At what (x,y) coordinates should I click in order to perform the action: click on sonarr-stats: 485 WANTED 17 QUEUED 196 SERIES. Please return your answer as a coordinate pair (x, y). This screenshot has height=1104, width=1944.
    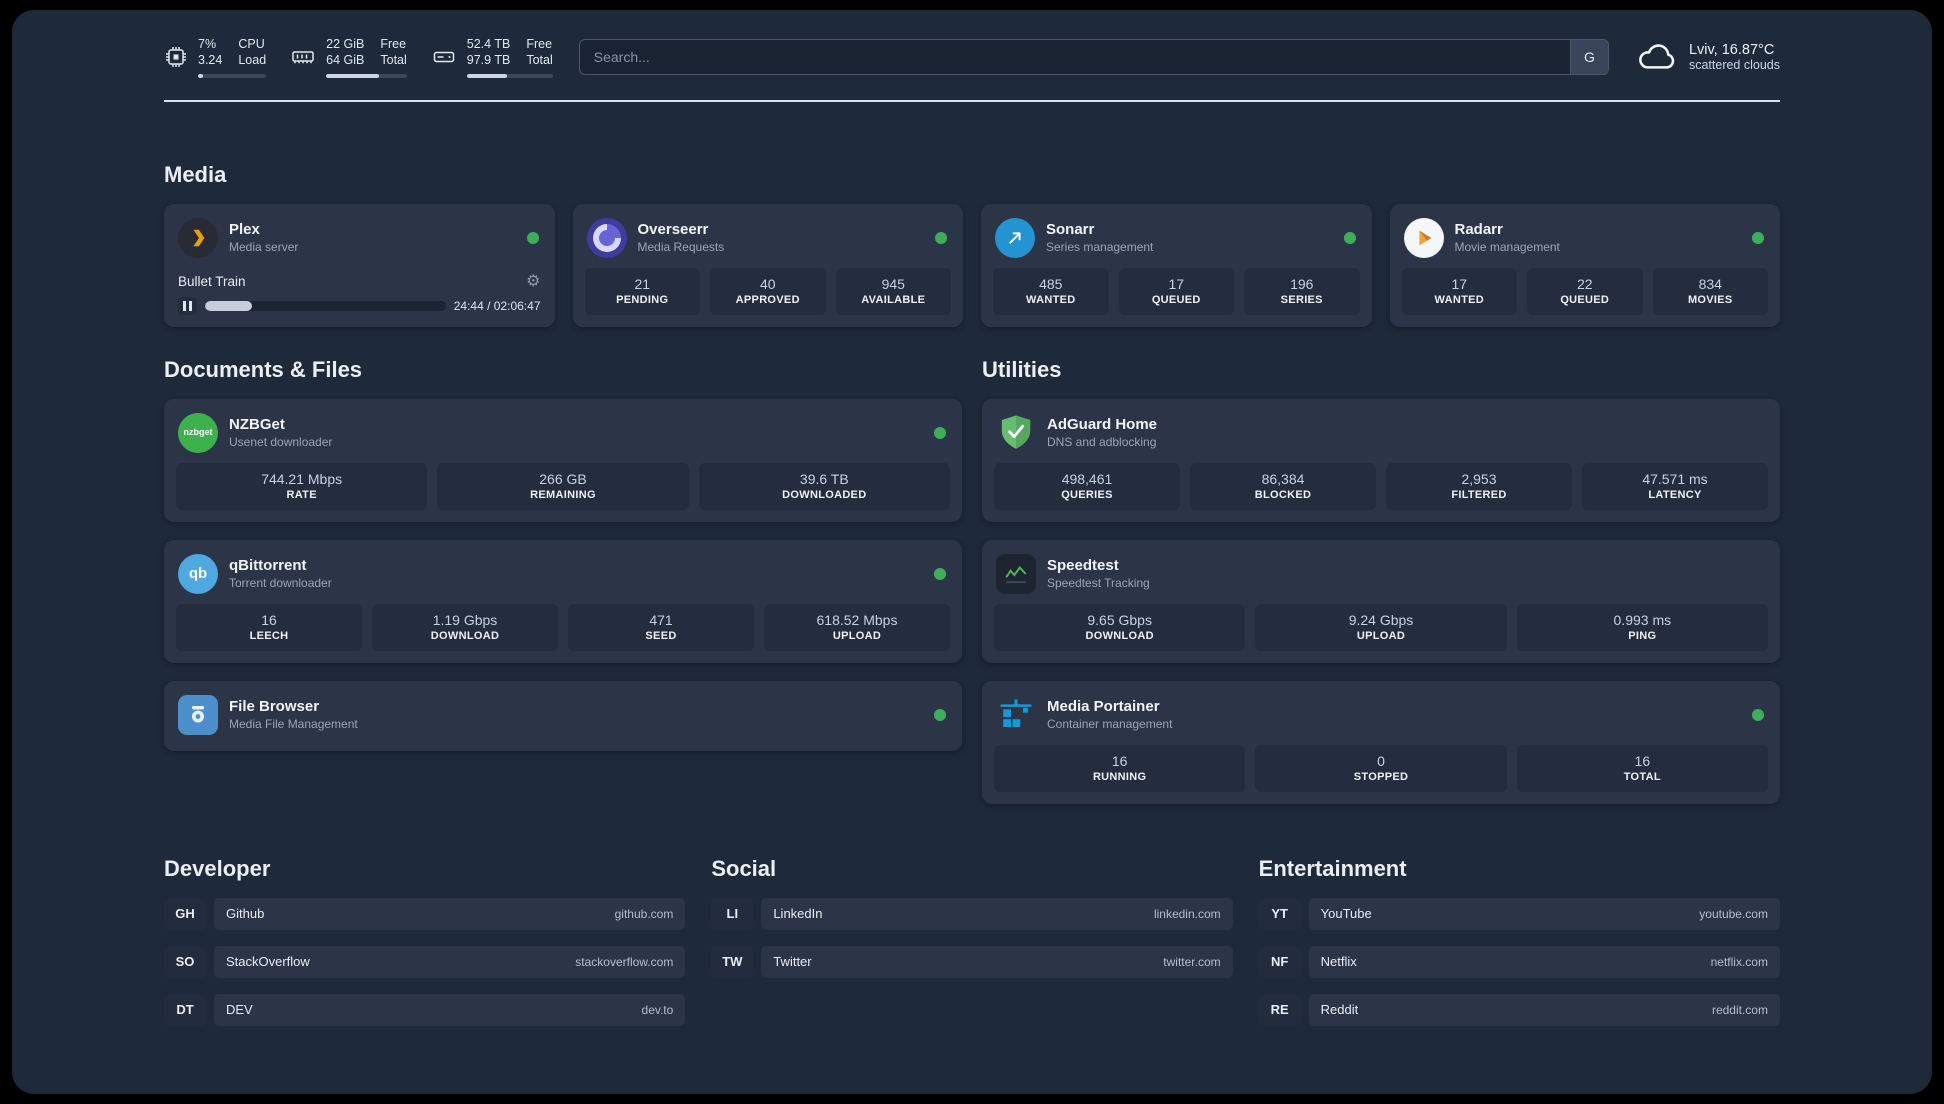
    Looking at the image, I should click on (1176, 291).